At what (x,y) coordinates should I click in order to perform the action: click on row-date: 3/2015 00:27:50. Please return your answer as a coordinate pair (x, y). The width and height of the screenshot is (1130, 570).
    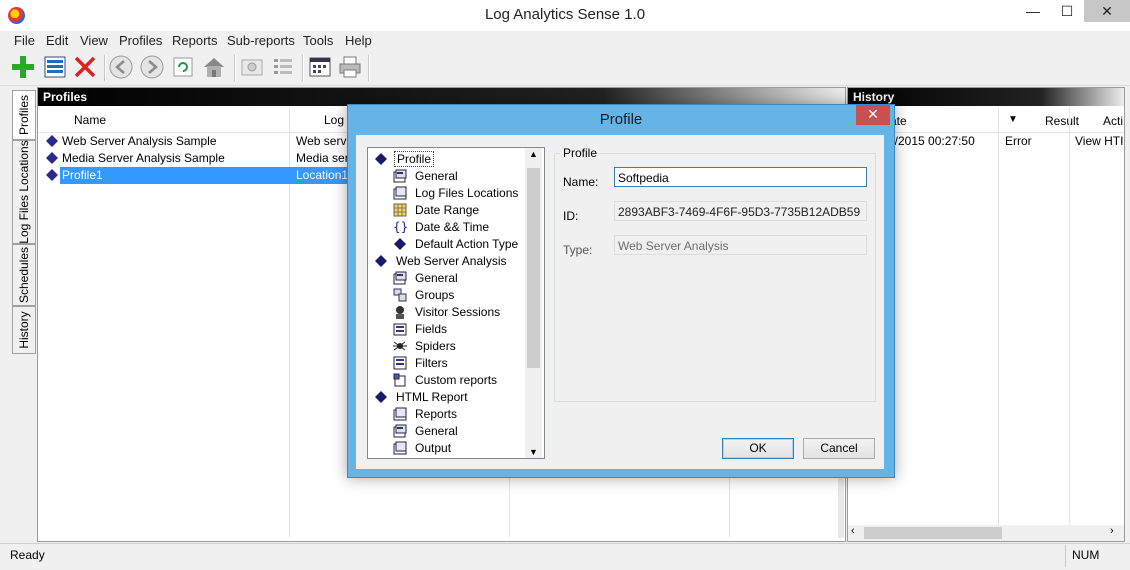
    Looking at the image, I should click on (931, 141).